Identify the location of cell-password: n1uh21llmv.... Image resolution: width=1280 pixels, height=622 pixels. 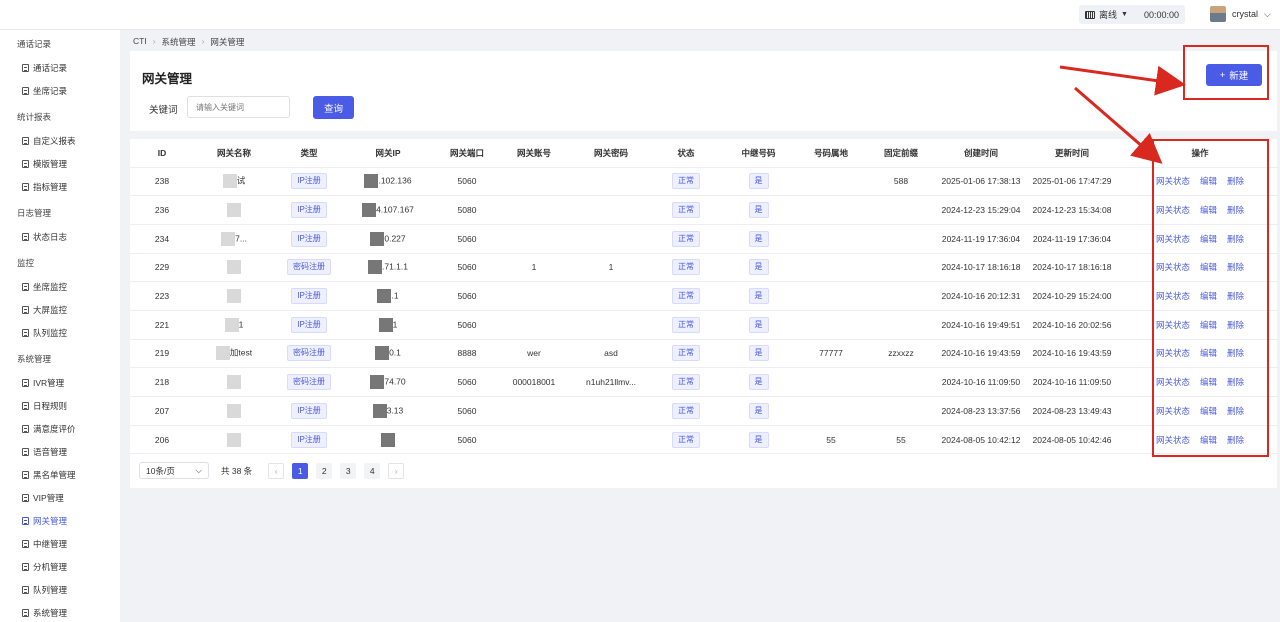
(611, 382).